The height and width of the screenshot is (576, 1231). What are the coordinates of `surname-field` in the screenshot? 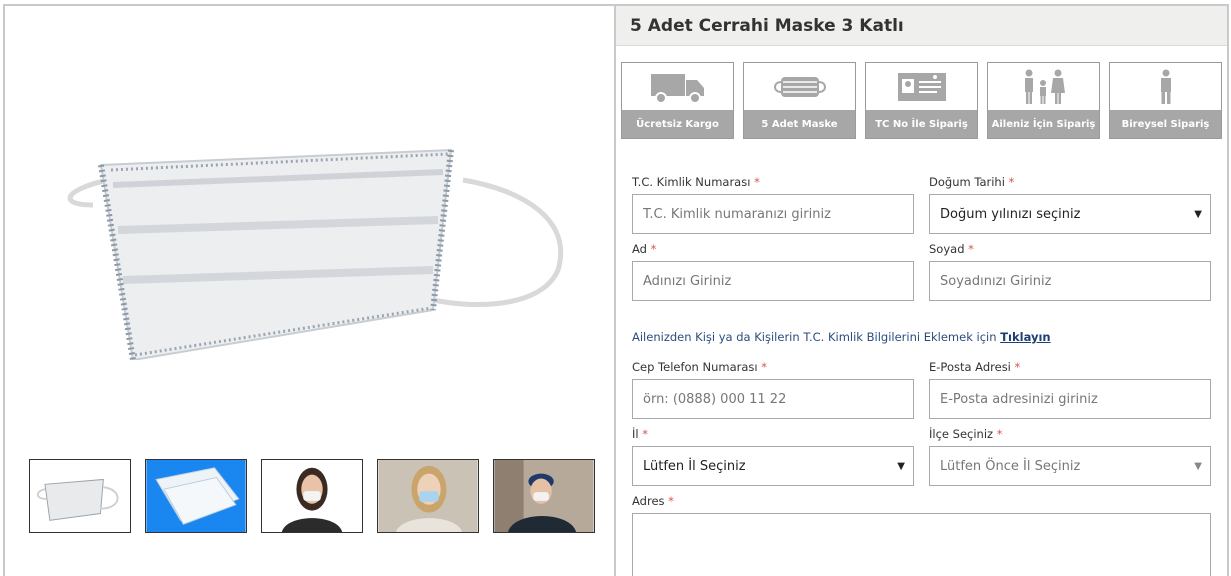 It's located at (1070, 281).